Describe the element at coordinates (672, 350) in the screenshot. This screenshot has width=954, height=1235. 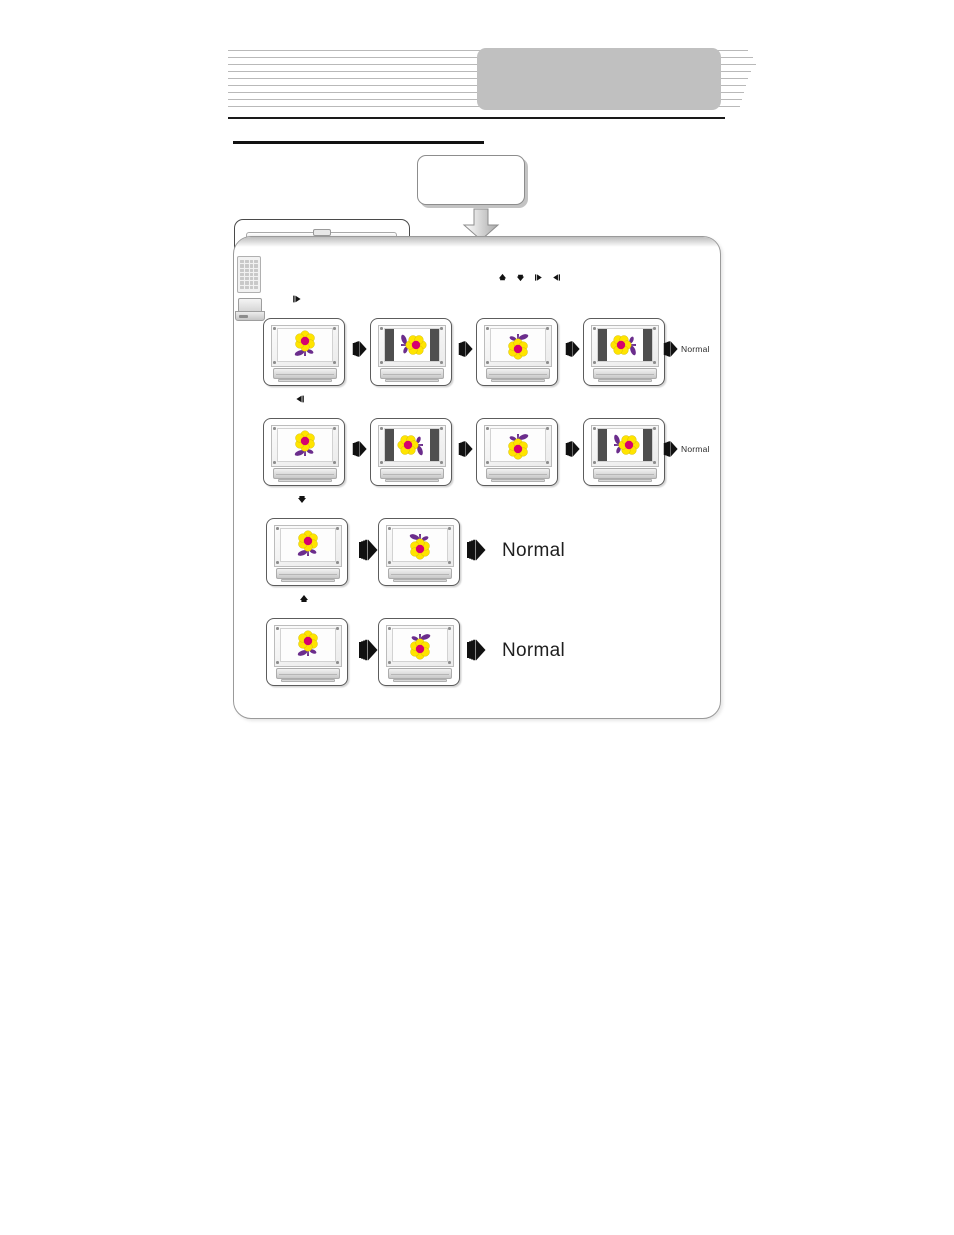
I see `transition-glyph-final` at that location.